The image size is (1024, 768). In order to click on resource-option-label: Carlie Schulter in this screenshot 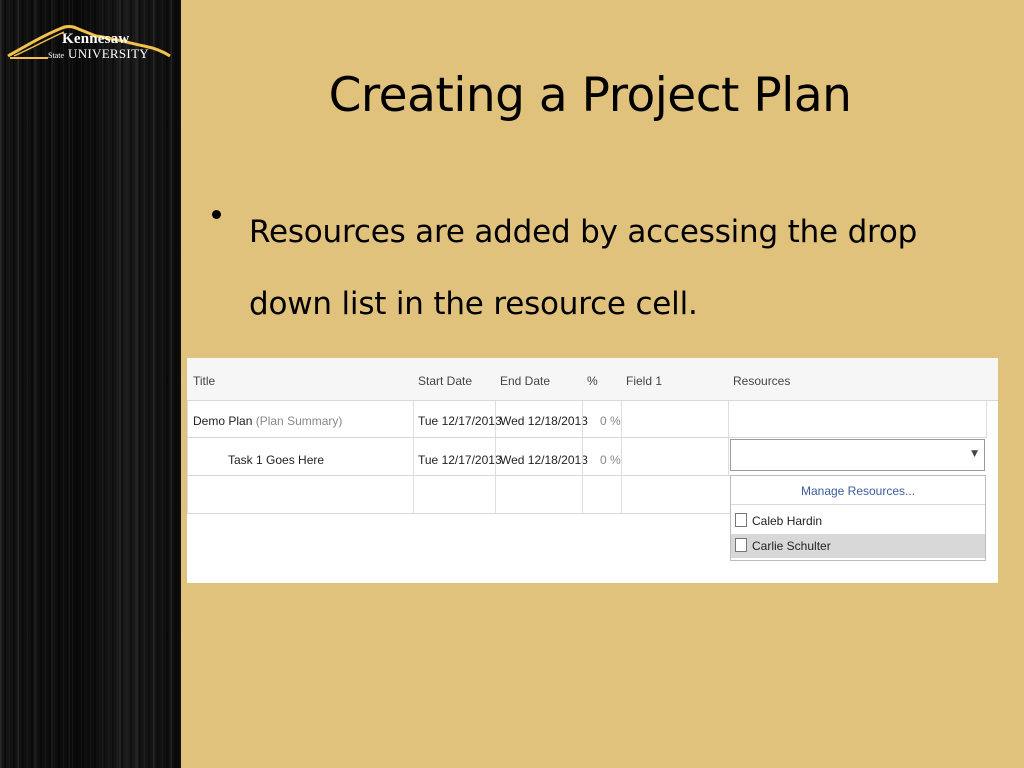, I will do `click(791, 546)`.